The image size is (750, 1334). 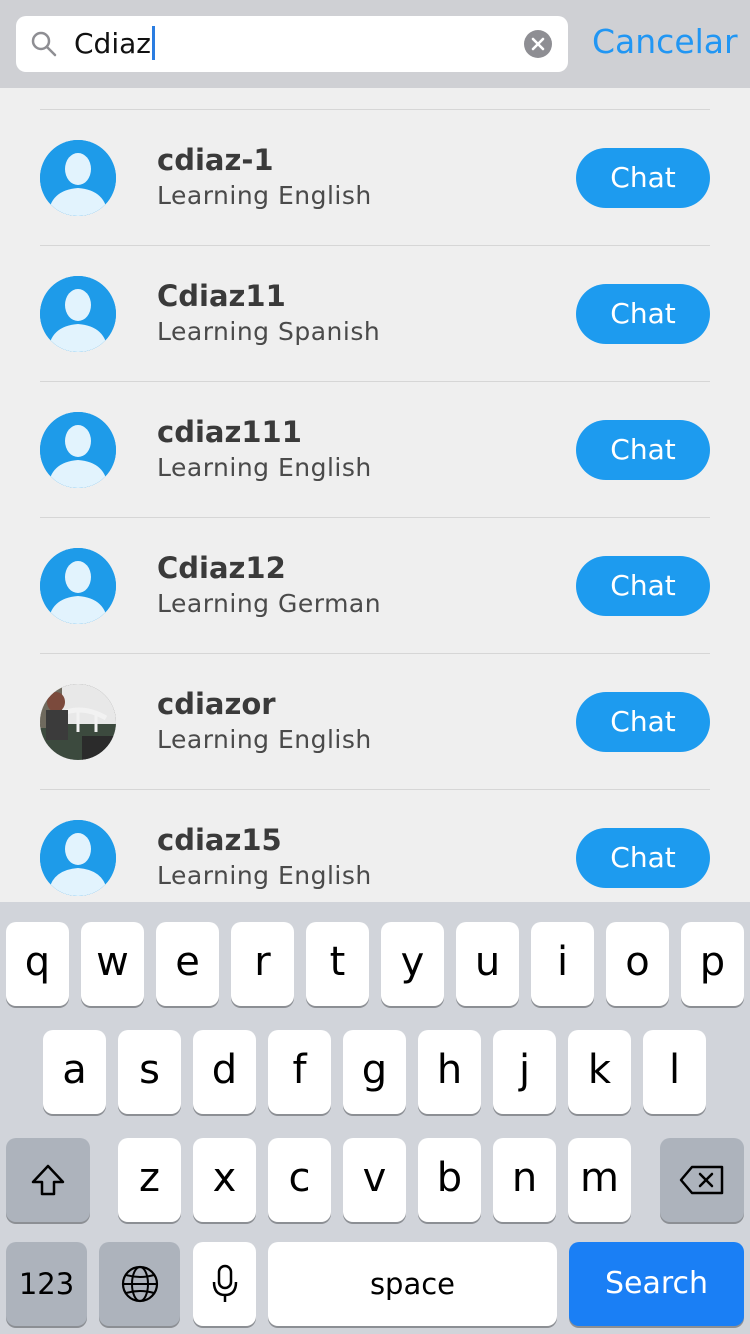 I want to click on shift-icon, so click(x=48, y=1180).